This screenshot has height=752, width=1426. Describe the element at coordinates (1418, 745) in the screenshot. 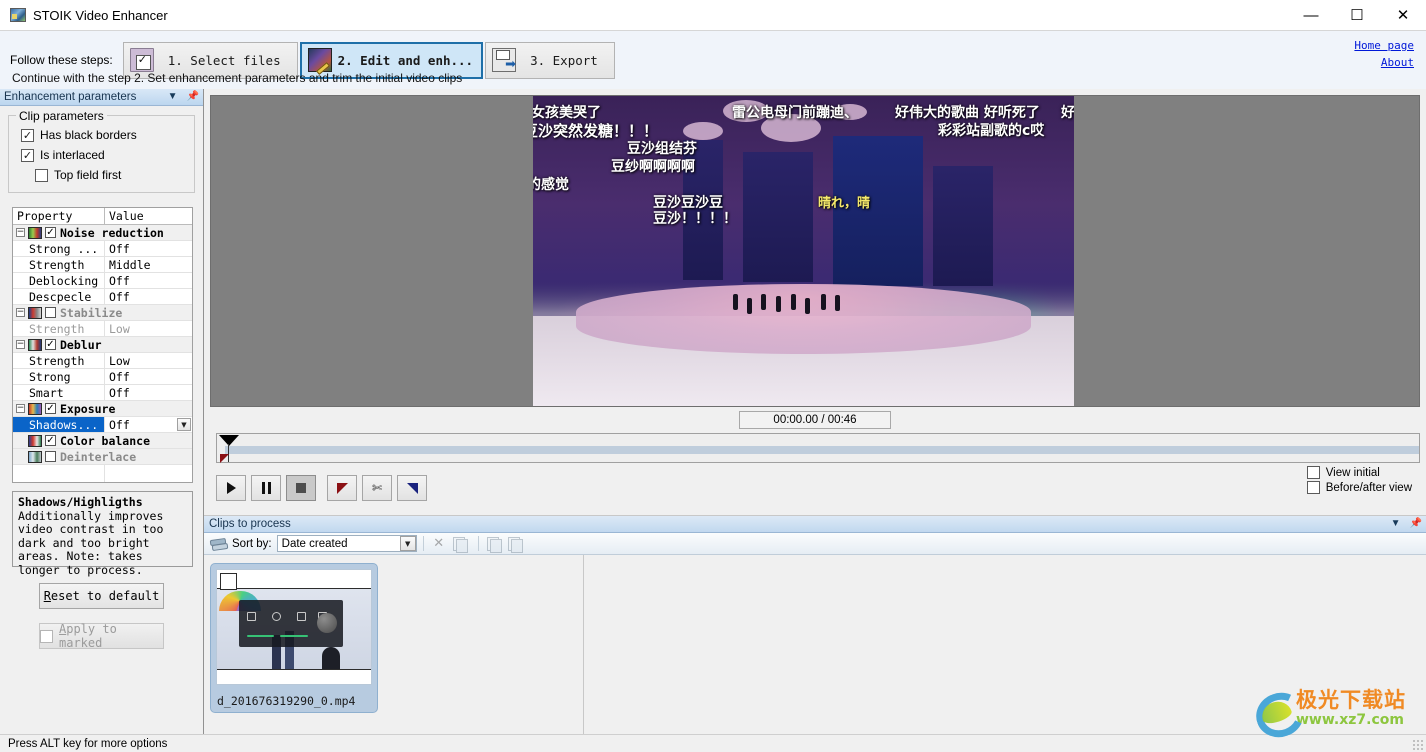

I see `resize-grip` at that location.